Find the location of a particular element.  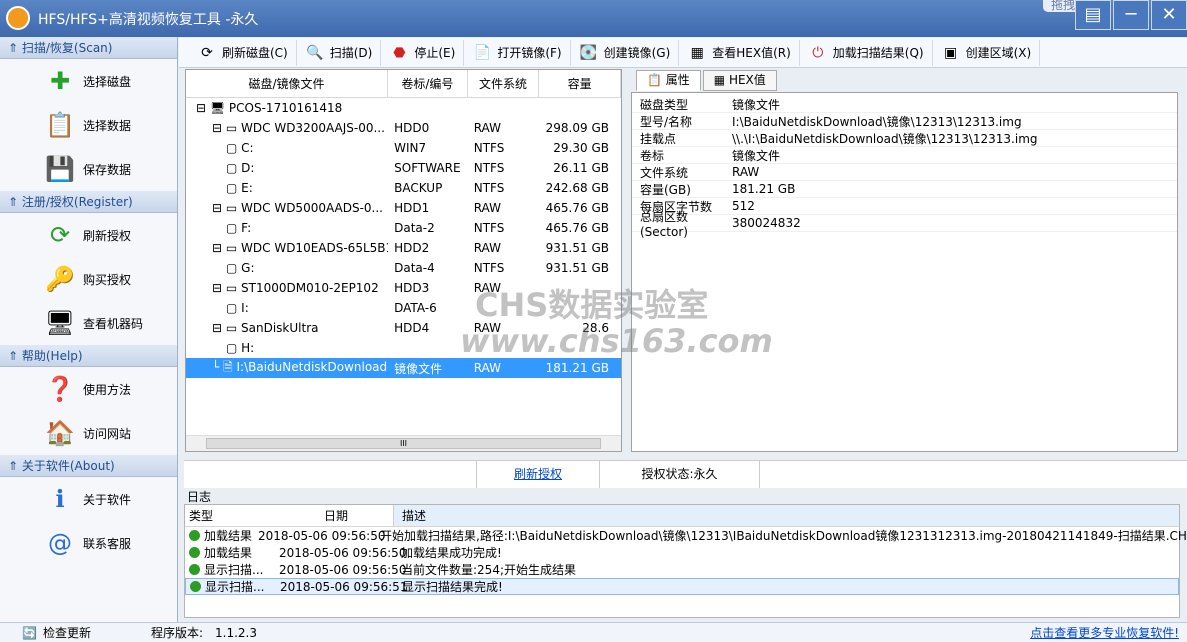

hex-view-button: ▦ 查看HEX值(R) is located at coordinates (739, 52).